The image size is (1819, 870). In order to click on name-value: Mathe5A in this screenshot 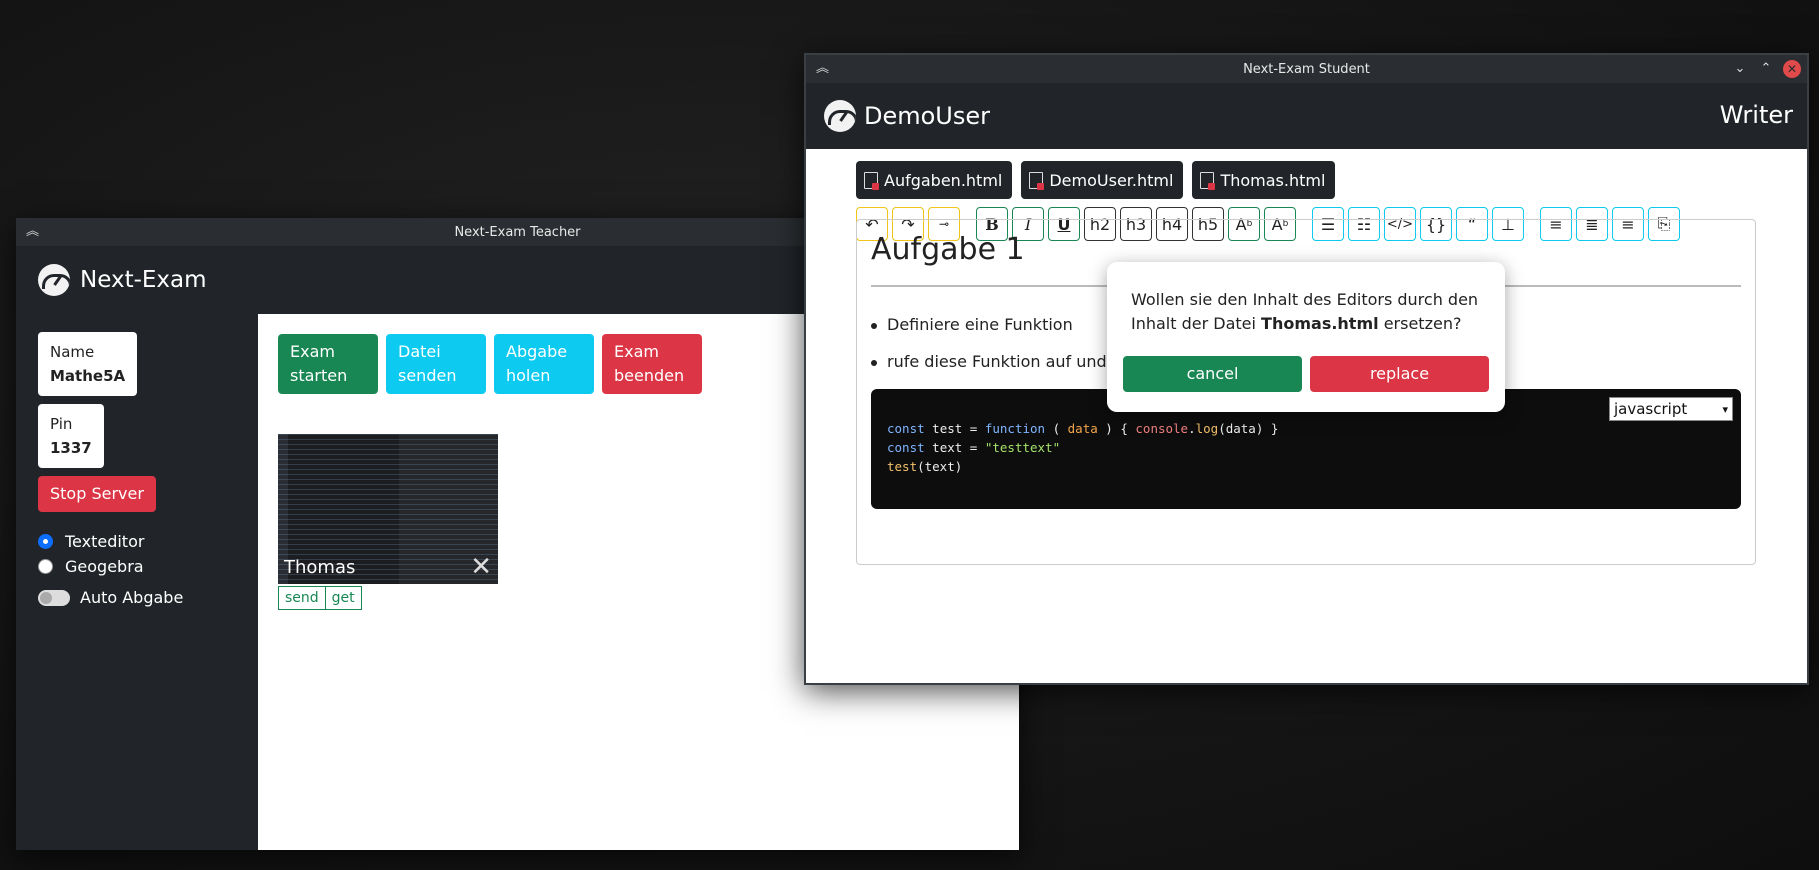, I will do `click(88, 376)`.